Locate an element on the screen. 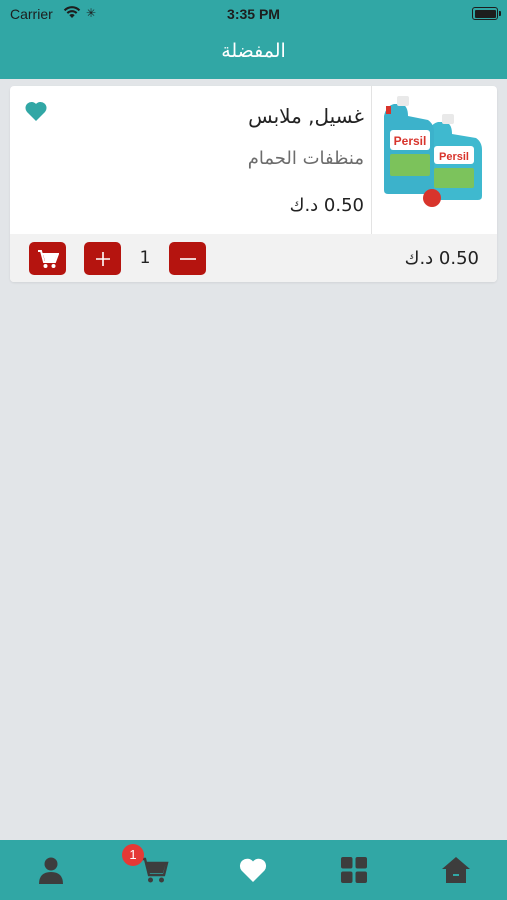  add-to-cart-button is located at coordinates (47, 258).